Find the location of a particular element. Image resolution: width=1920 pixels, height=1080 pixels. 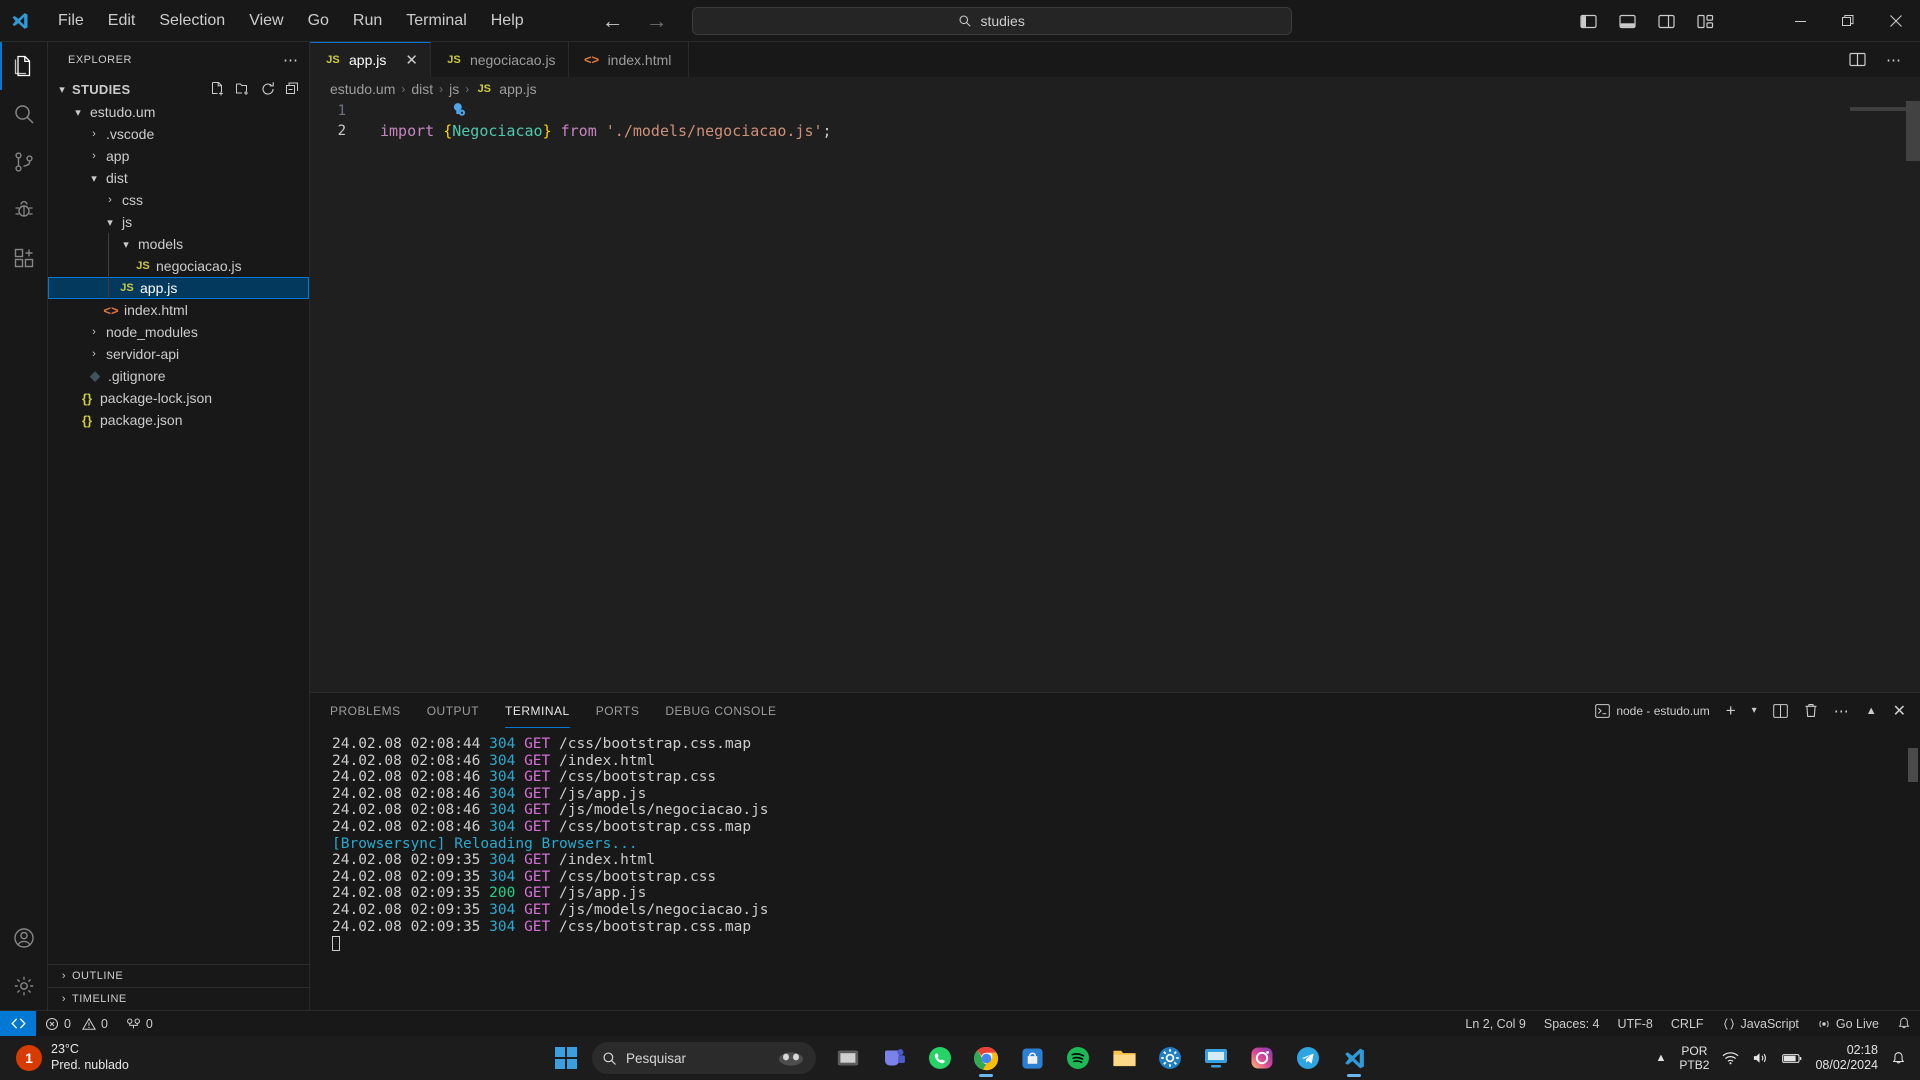

status-cursor-position: Ln 2, Col 9 is located at coordinates (1495, 1024).